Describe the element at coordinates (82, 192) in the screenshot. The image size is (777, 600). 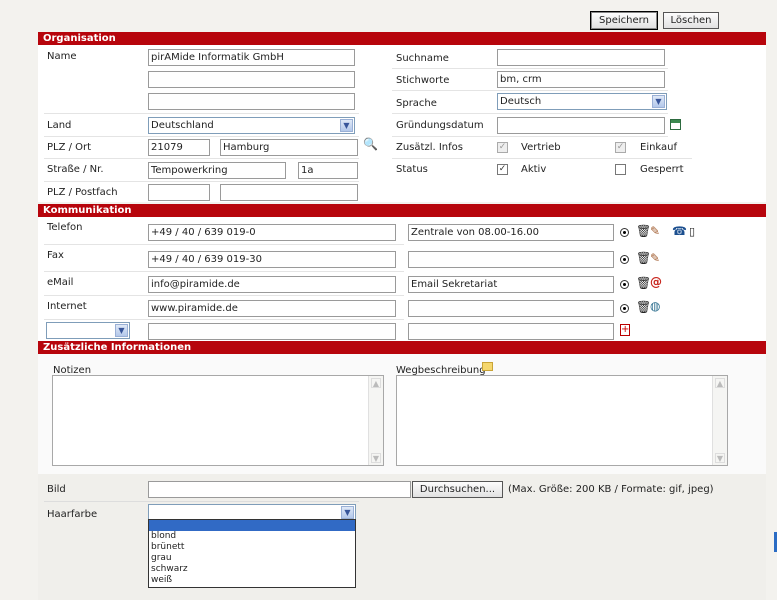
I see `postfach-label: PLZ / Postfach` at that location.